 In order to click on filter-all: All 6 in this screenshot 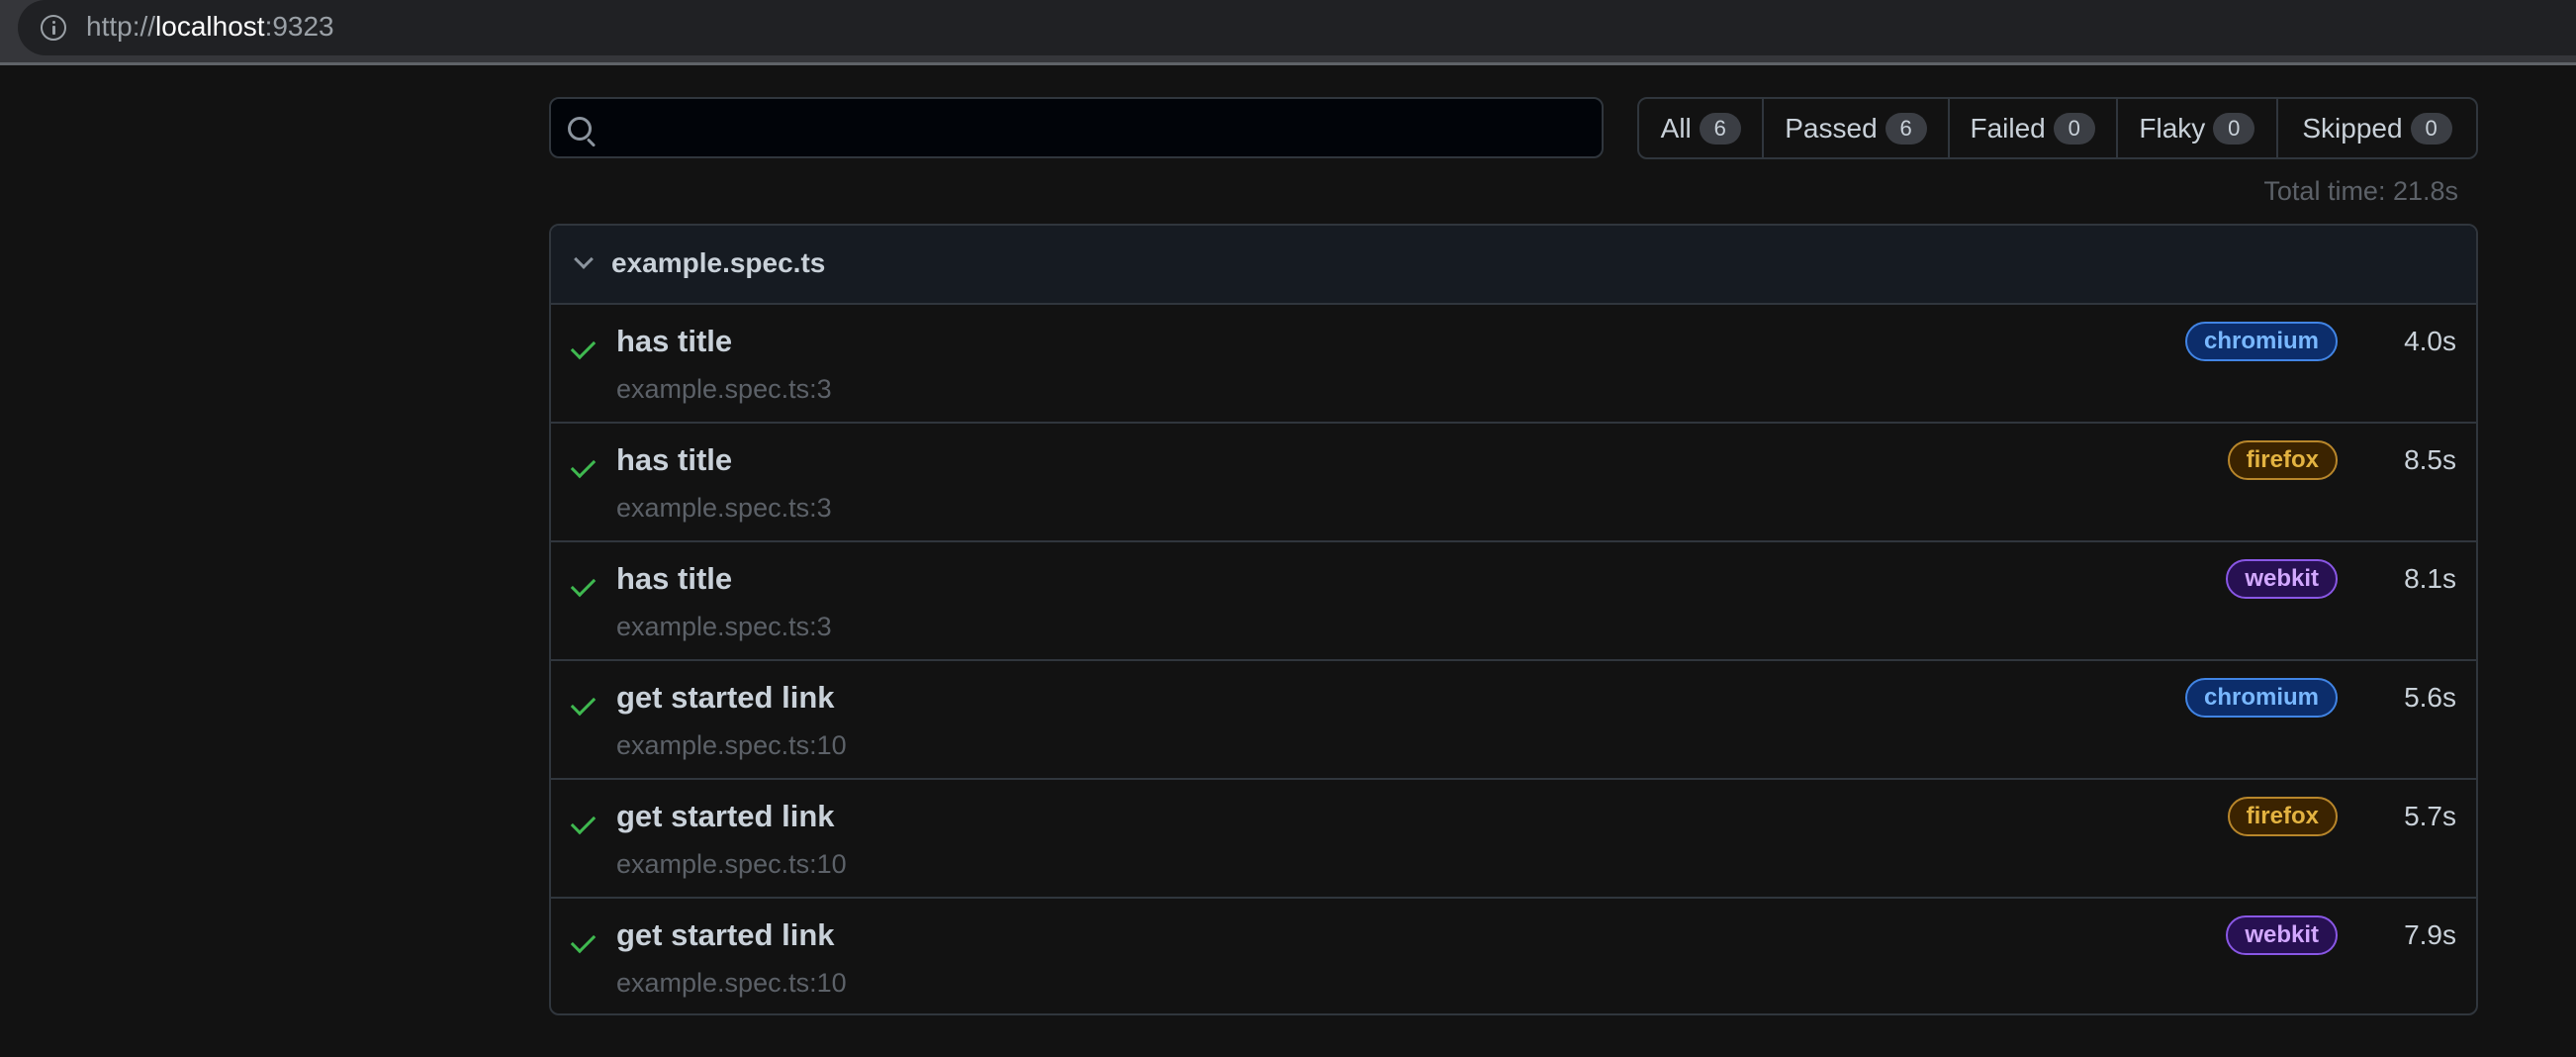, I will do `click(1702, 128)`.